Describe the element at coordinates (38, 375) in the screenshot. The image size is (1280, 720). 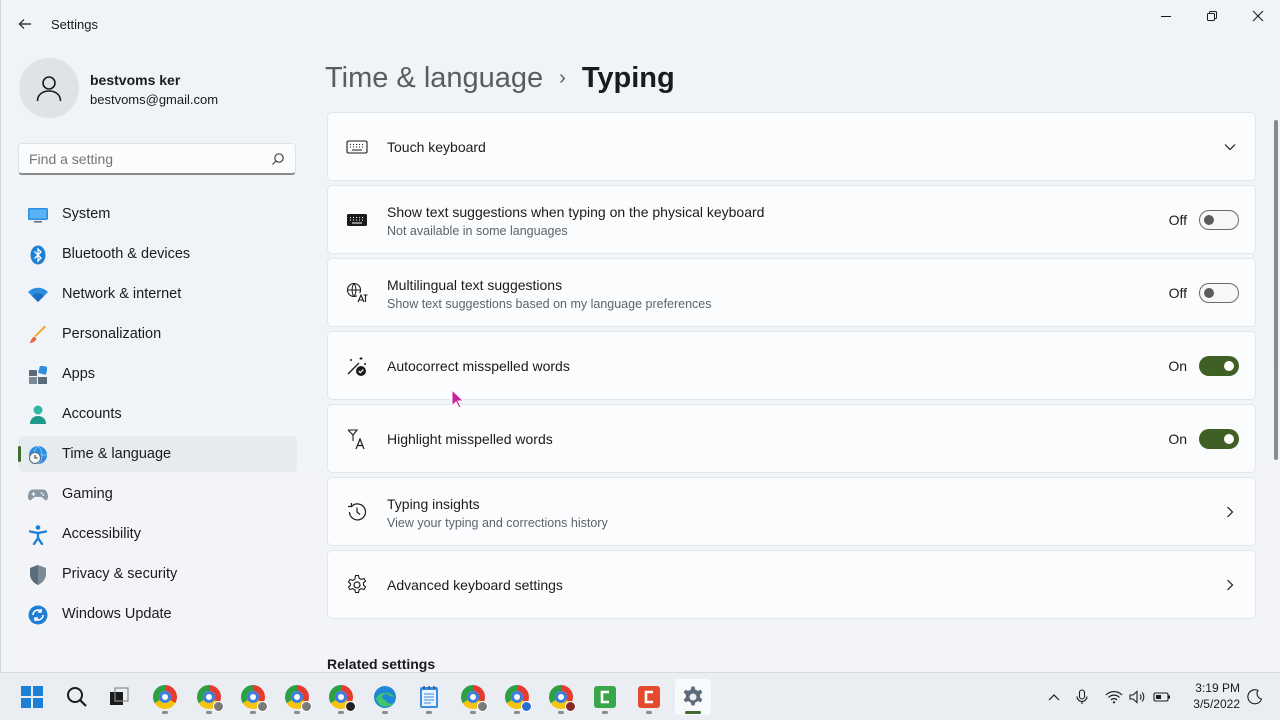
I see `apps-icon` at that location.